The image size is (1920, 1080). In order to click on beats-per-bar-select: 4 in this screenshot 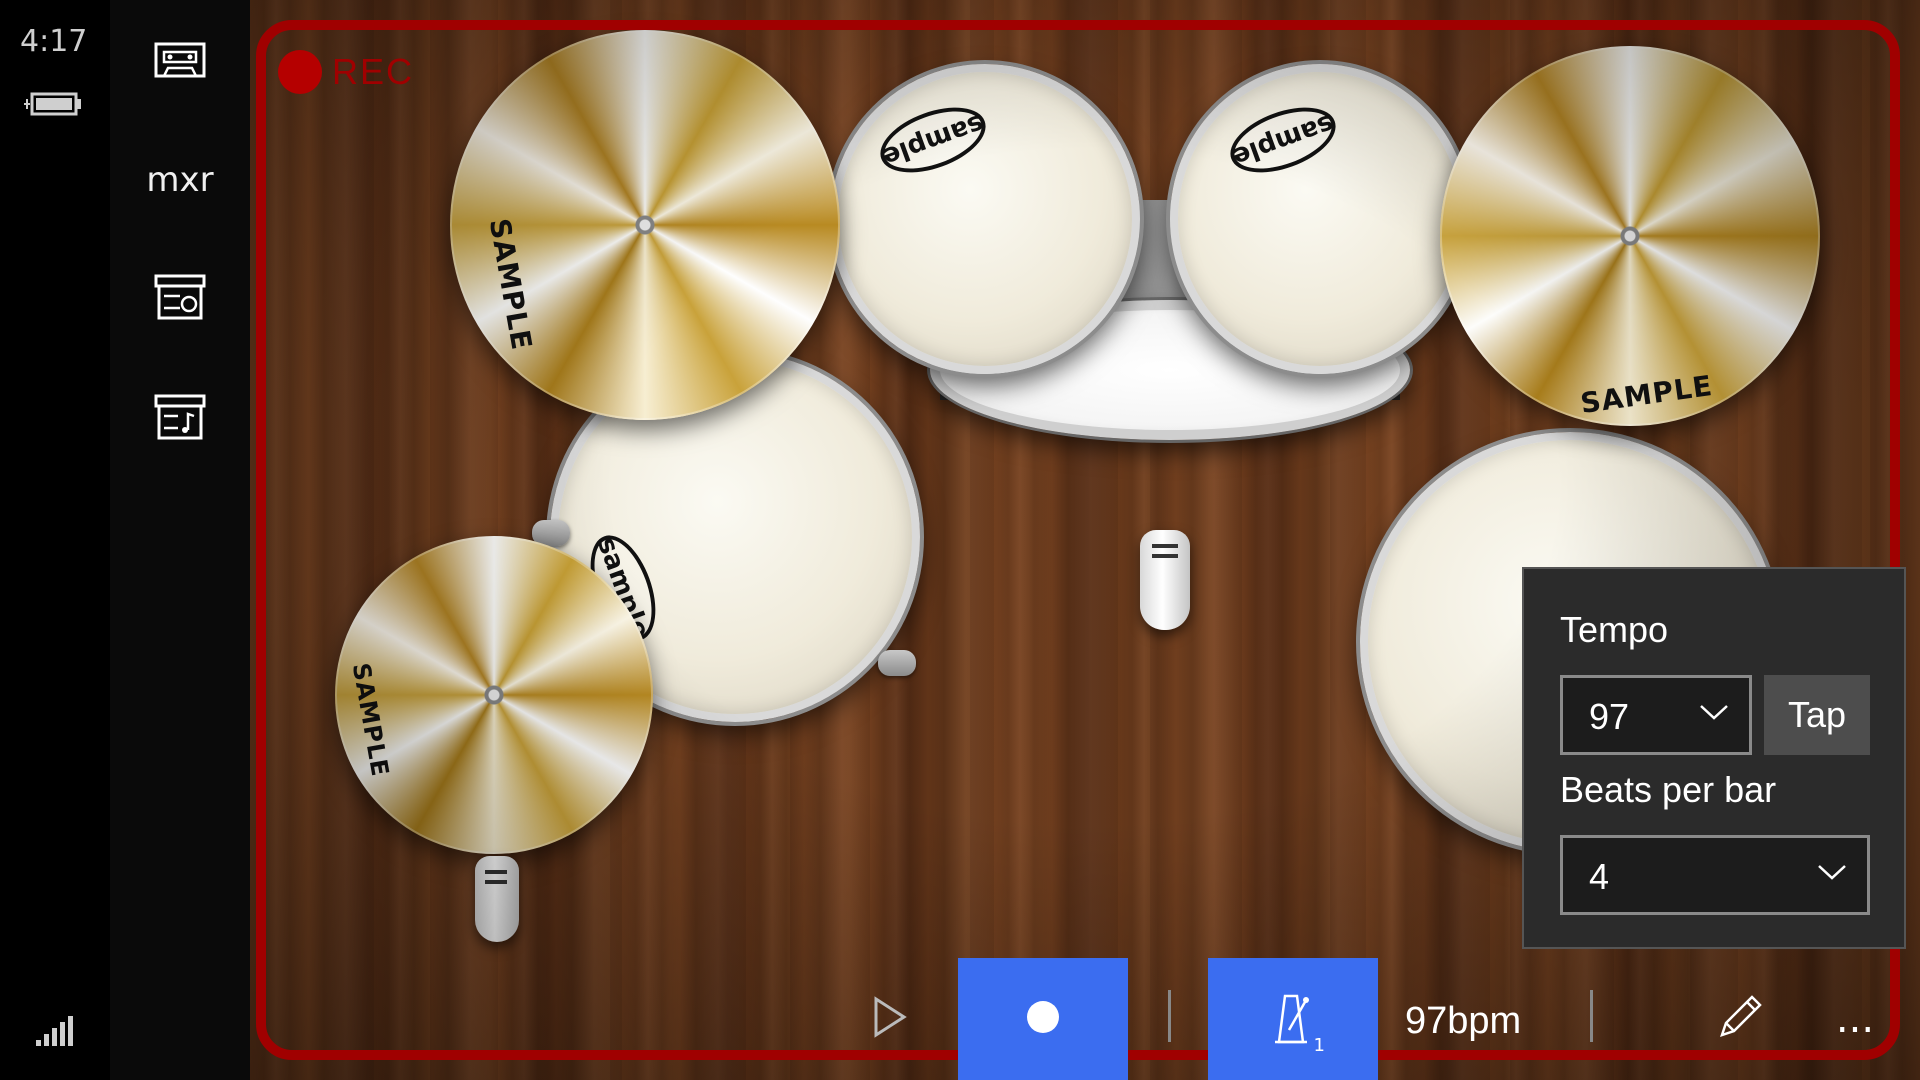, I will do `click(1715, 875)`.